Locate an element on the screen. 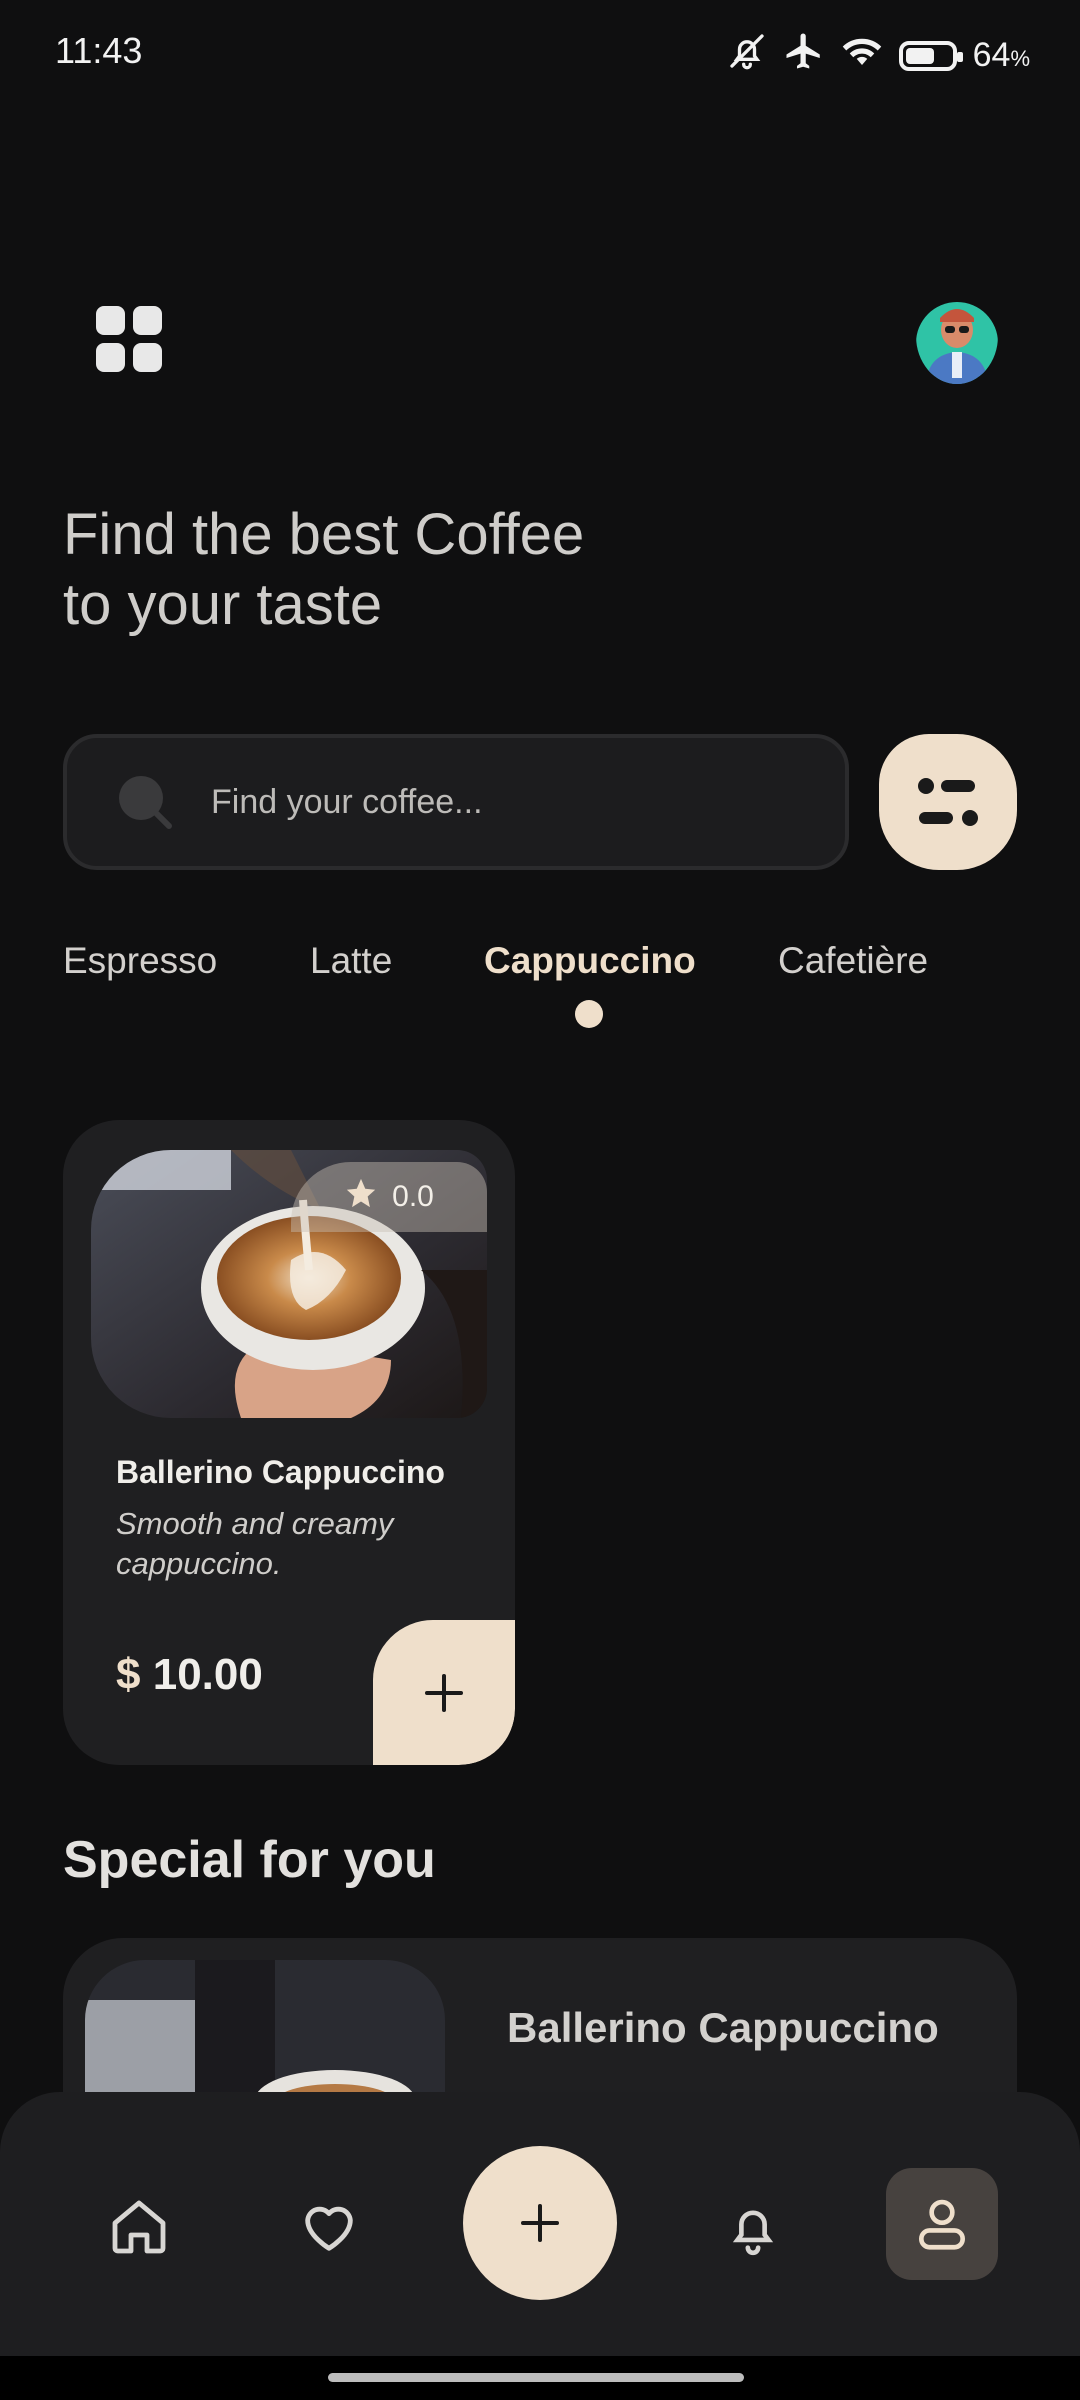  nav-home is located at coordinates (139, 2227).